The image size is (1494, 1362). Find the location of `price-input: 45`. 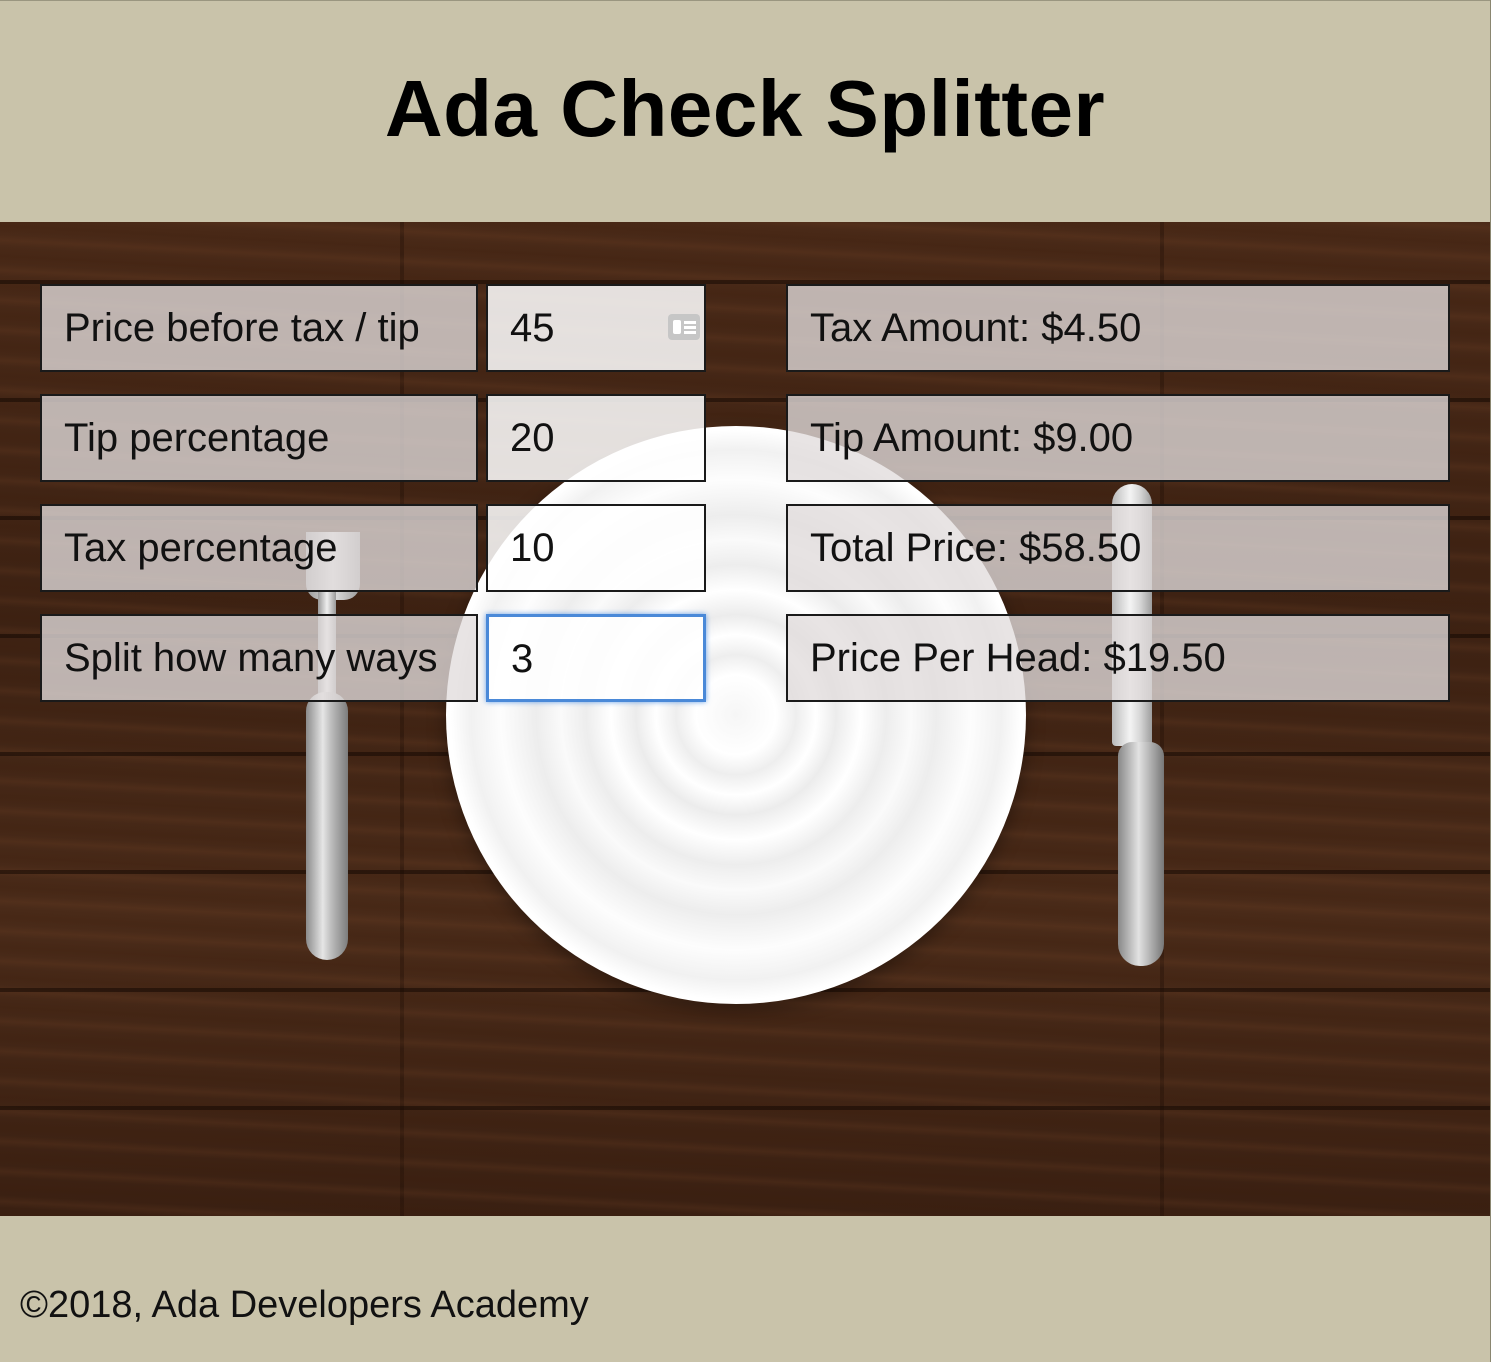

price-input: 45 is located at coordinates (596, 328).